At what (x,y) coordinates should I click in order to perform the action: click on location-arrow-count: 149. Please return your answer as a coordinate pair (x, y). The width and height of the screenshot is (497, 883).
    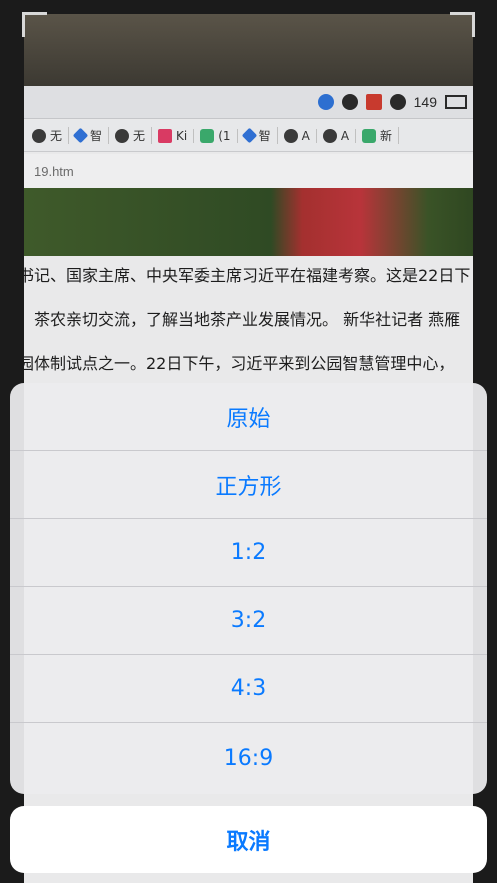
    Looking at the image, I should click on (425, 102).